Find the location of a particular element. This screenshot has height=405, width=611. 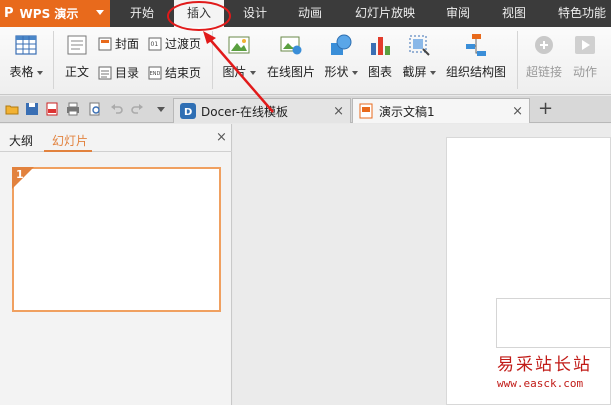

chevron-down-icon is located at coordinates (100, 12).